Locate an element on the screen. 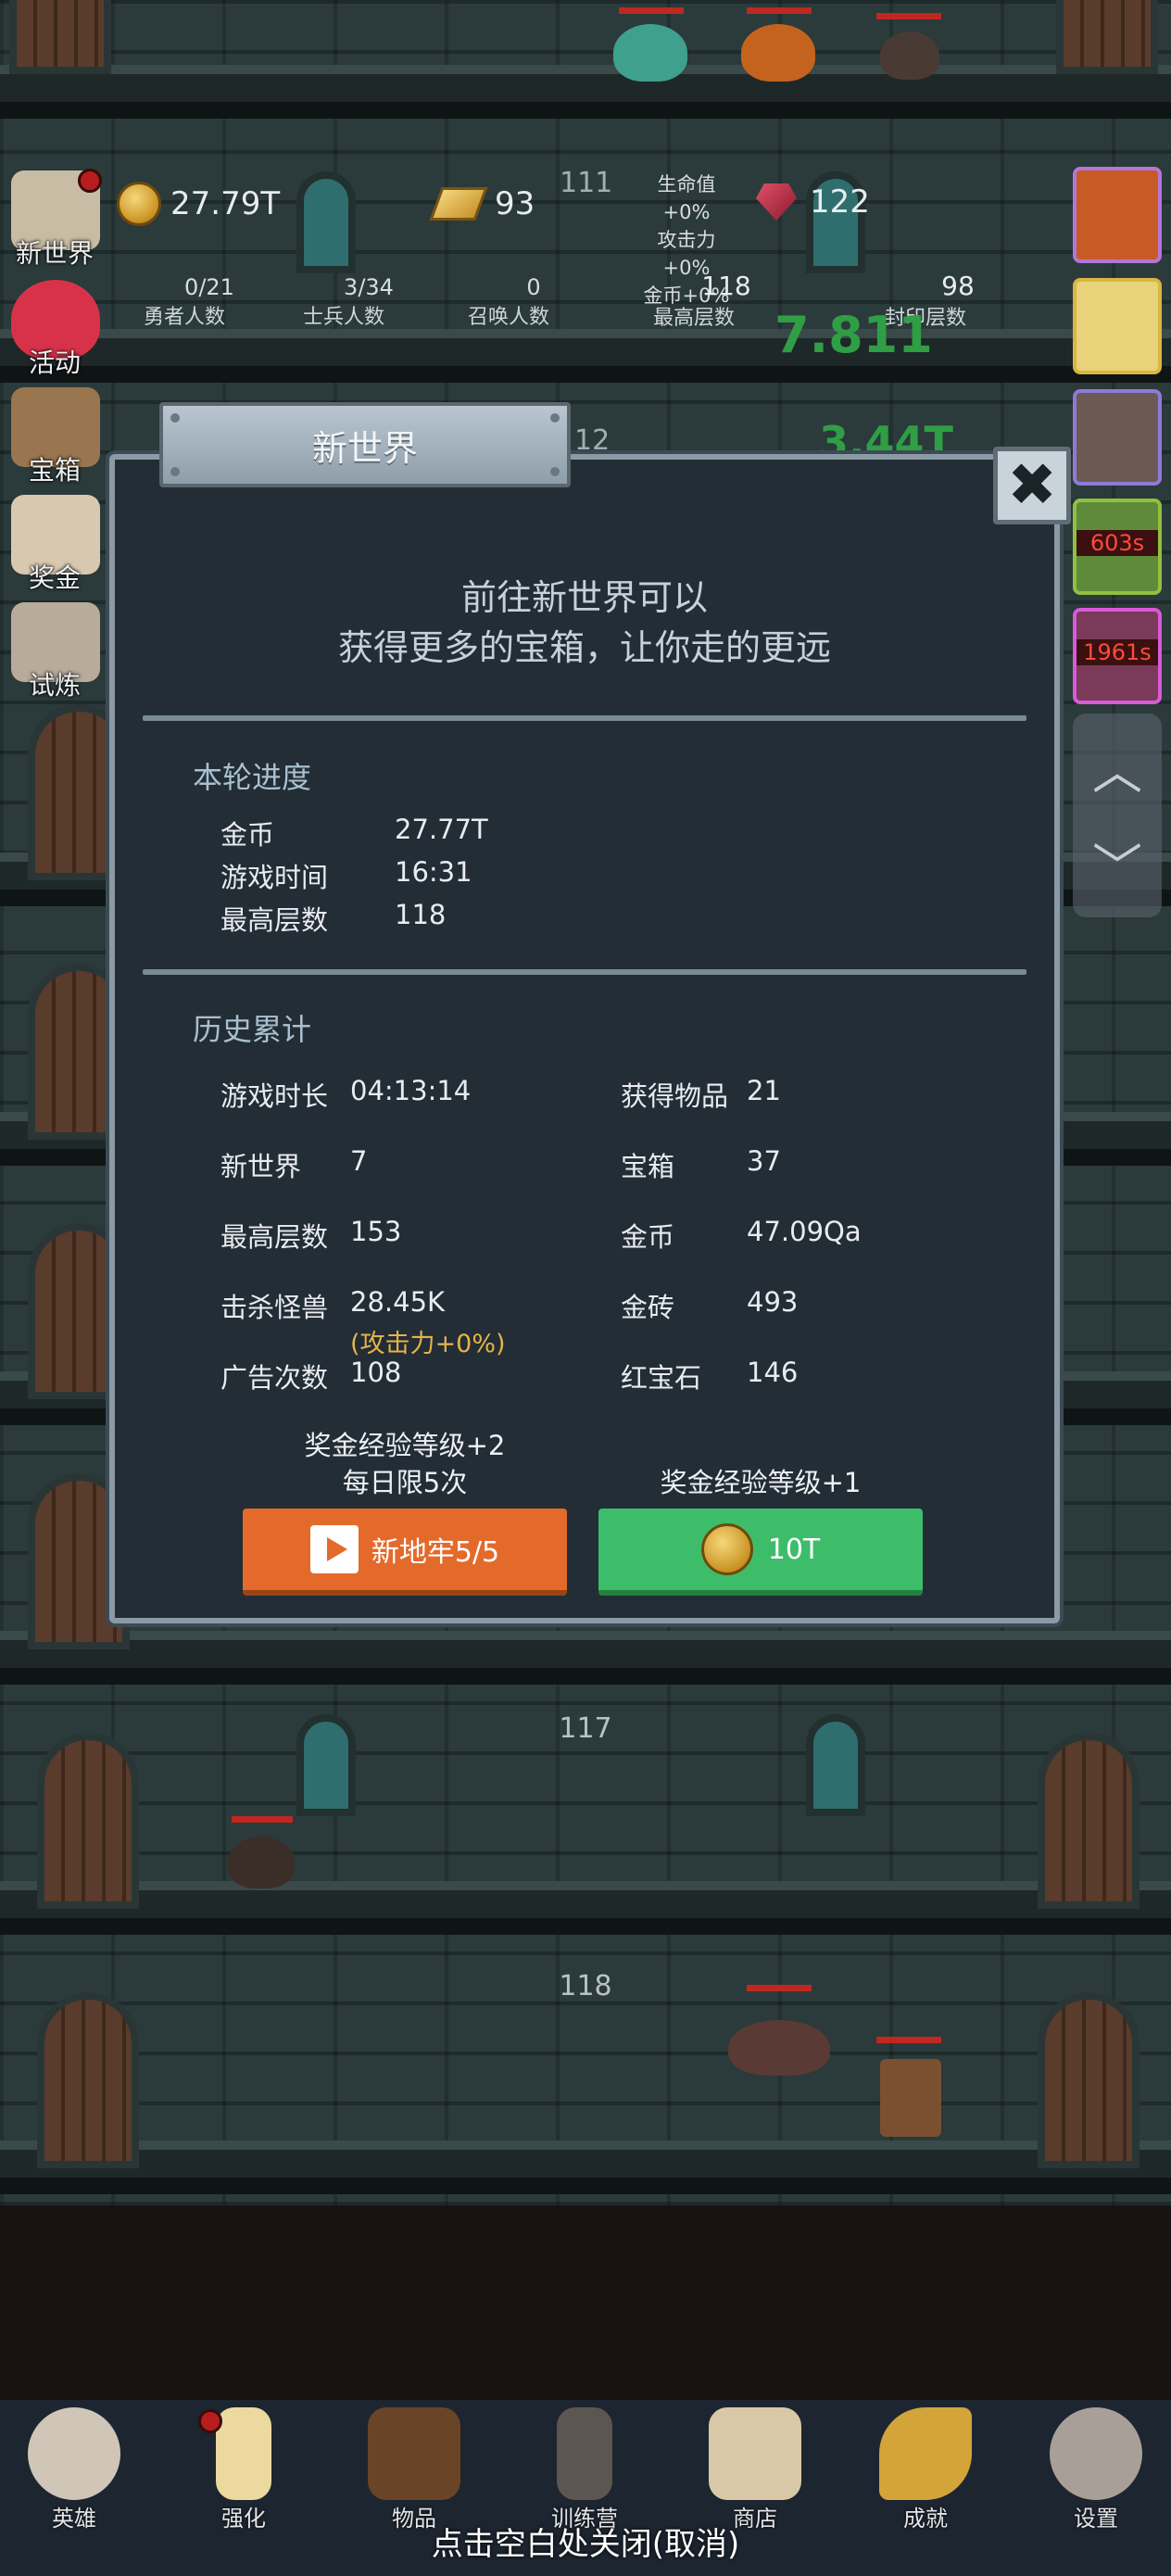 Image resolution: width=1171 pixels, height=2576 pixels. gold-purchase-button: 10T is located at coordinates (761, 1552).